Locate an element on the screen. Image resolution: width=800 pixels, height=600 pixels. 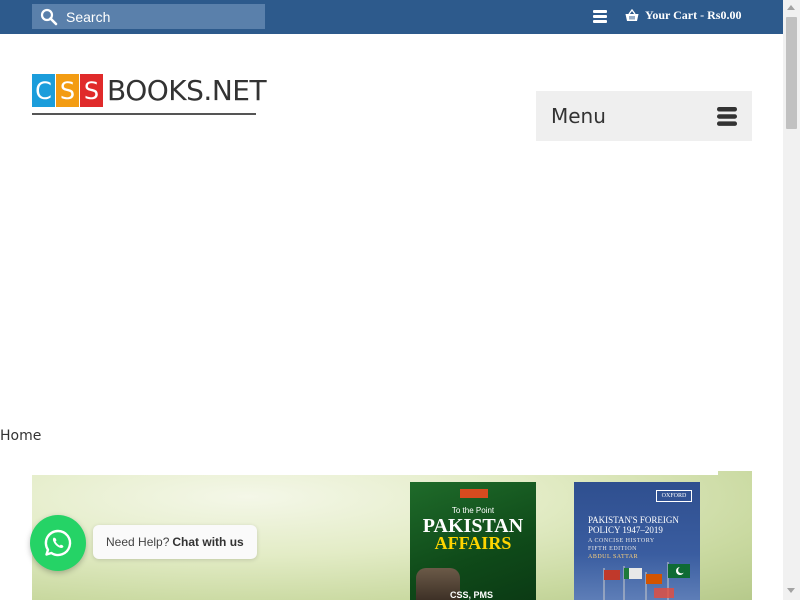
book2-edition: FIFTH EDITION is located at coordinates (612, 549).